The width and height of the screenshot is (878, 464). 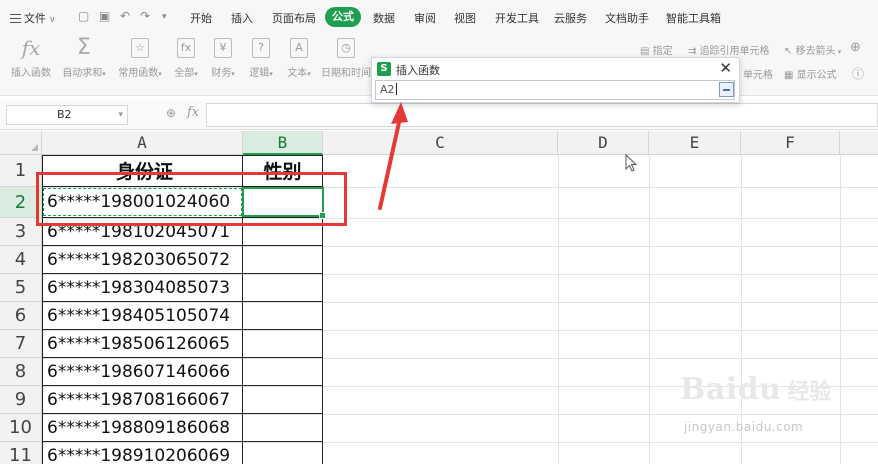 What do you see at coordinates (142, 143) in the screenshot?
I see `column-header-a: A` at bounding box center [142, 143].